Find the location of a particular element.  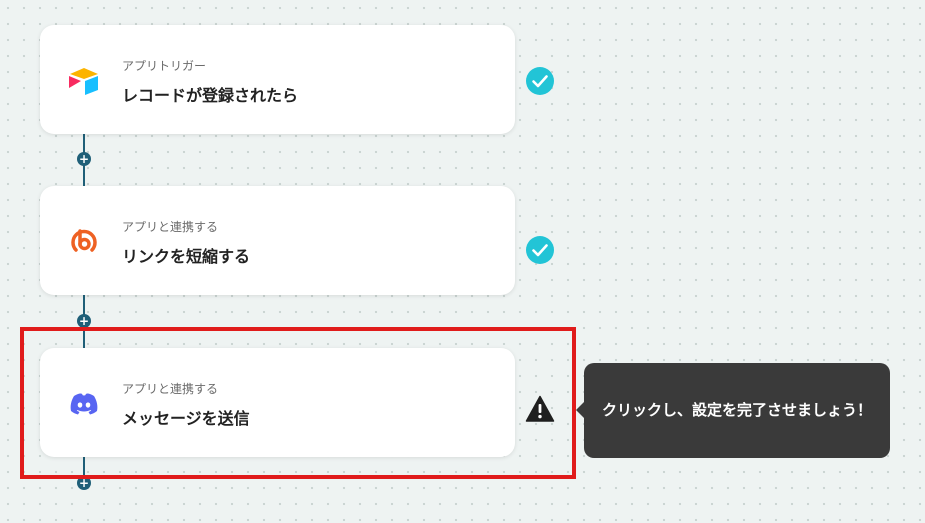

airtable-icon is located at coordinates (83, 81).